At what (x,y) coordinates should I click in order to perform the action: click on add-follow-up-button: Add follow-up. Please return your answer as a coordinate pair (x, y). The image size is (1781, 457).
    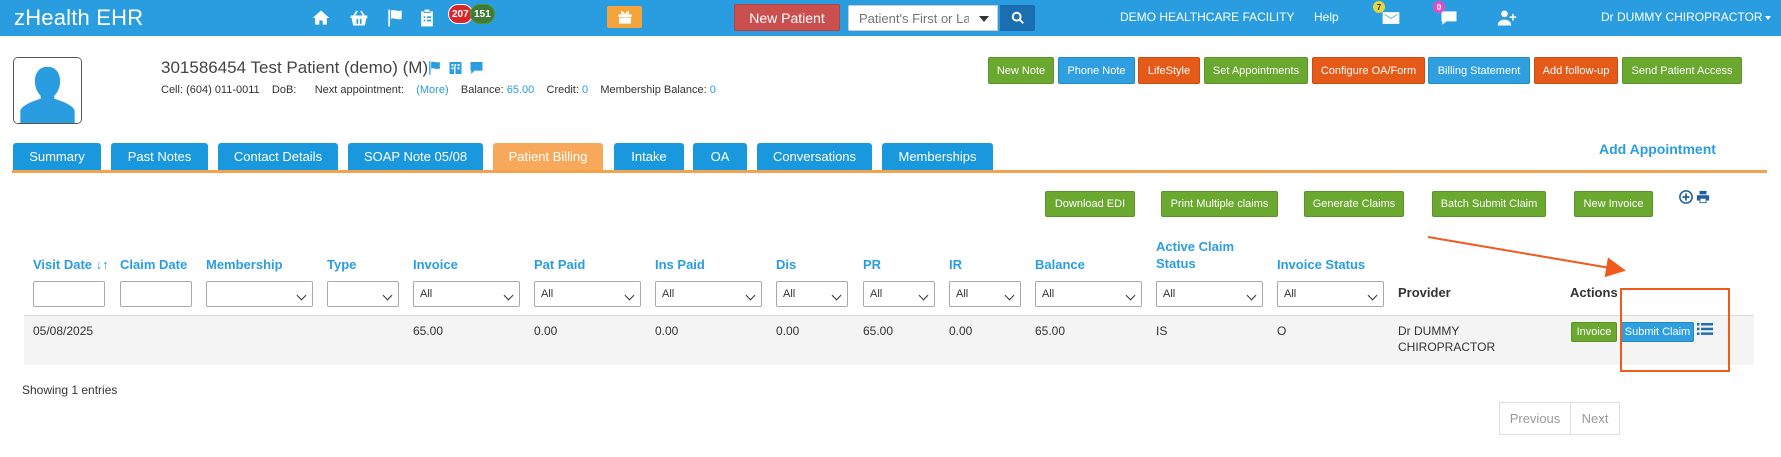
    Looking at the image, I should click on (1576, 70).